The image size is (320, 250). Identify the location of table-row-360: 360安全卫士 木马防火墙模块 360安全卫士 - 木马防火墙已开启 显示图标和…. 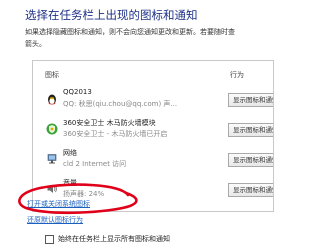
(153, 132).